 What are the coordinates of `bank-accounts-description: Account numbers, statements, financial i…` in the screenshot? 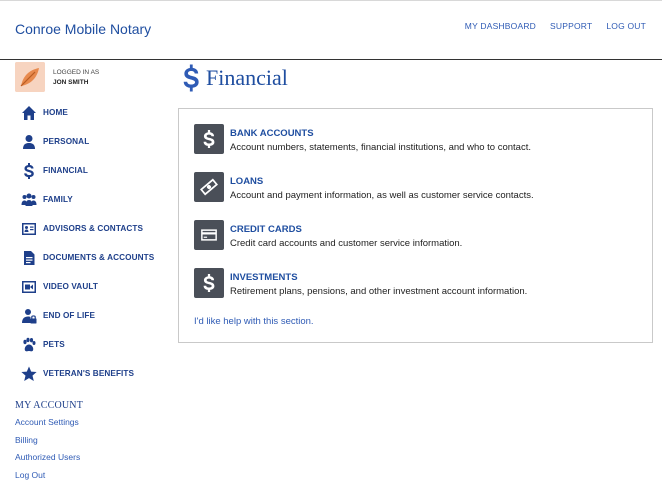 It's located at (380, 147).